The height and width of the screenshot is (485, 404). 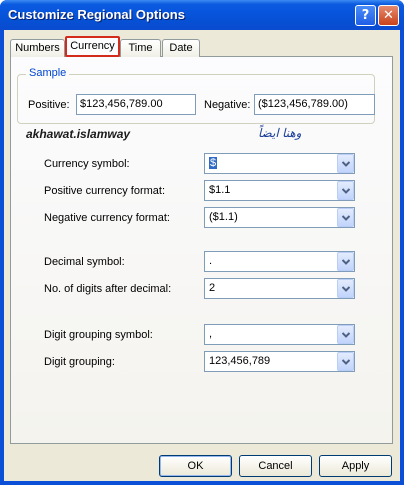 What do you see at coordinates (48, 73) in the screenshot?
I see `sample-group-title: Sample` at bounding box center [48, 73].